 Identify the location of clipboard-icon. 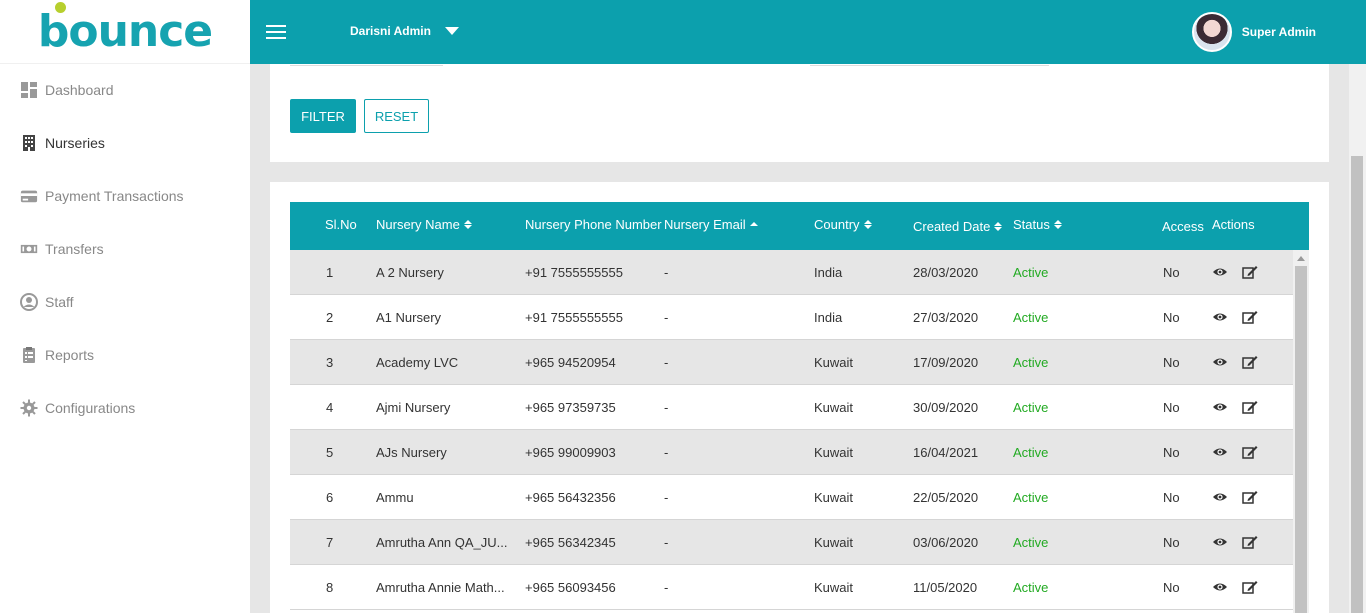
(29, 355).